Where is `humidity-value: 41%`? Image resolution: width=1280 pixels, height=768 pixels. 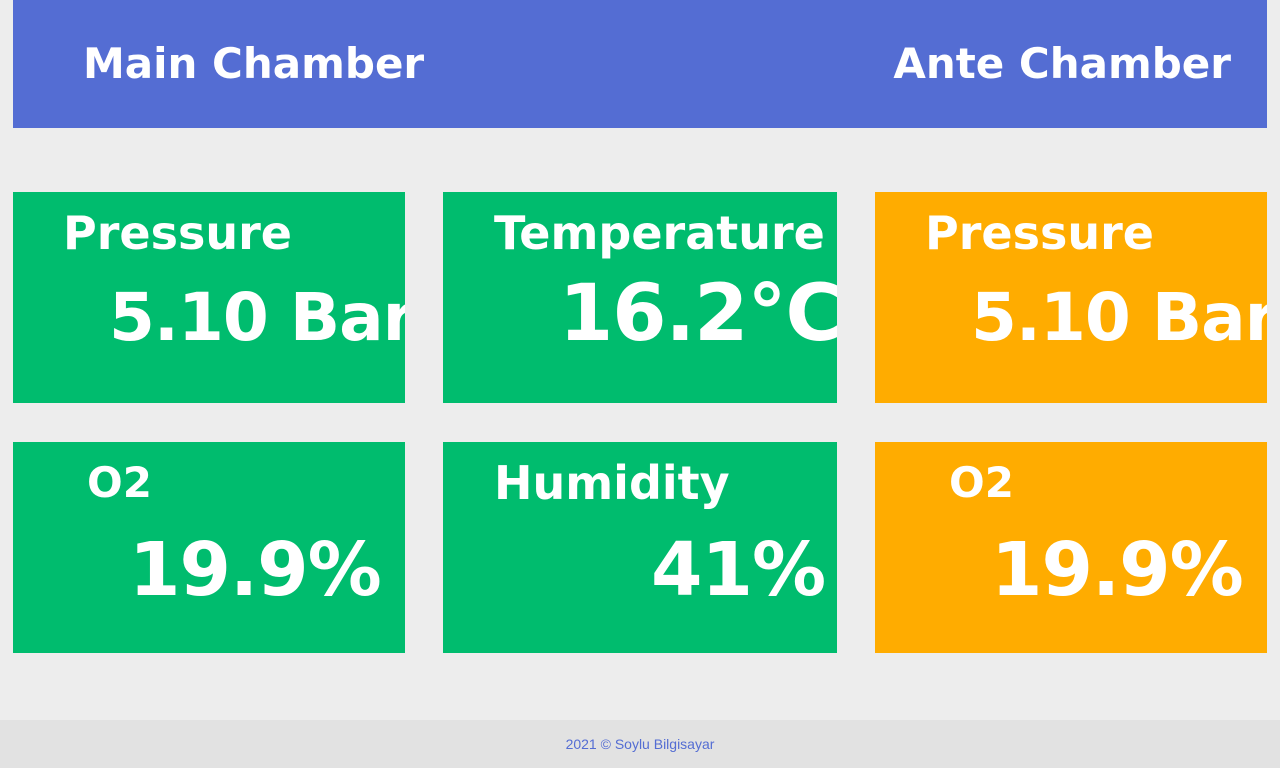
humidity-value: 41% is located at coordinates (738, 570).